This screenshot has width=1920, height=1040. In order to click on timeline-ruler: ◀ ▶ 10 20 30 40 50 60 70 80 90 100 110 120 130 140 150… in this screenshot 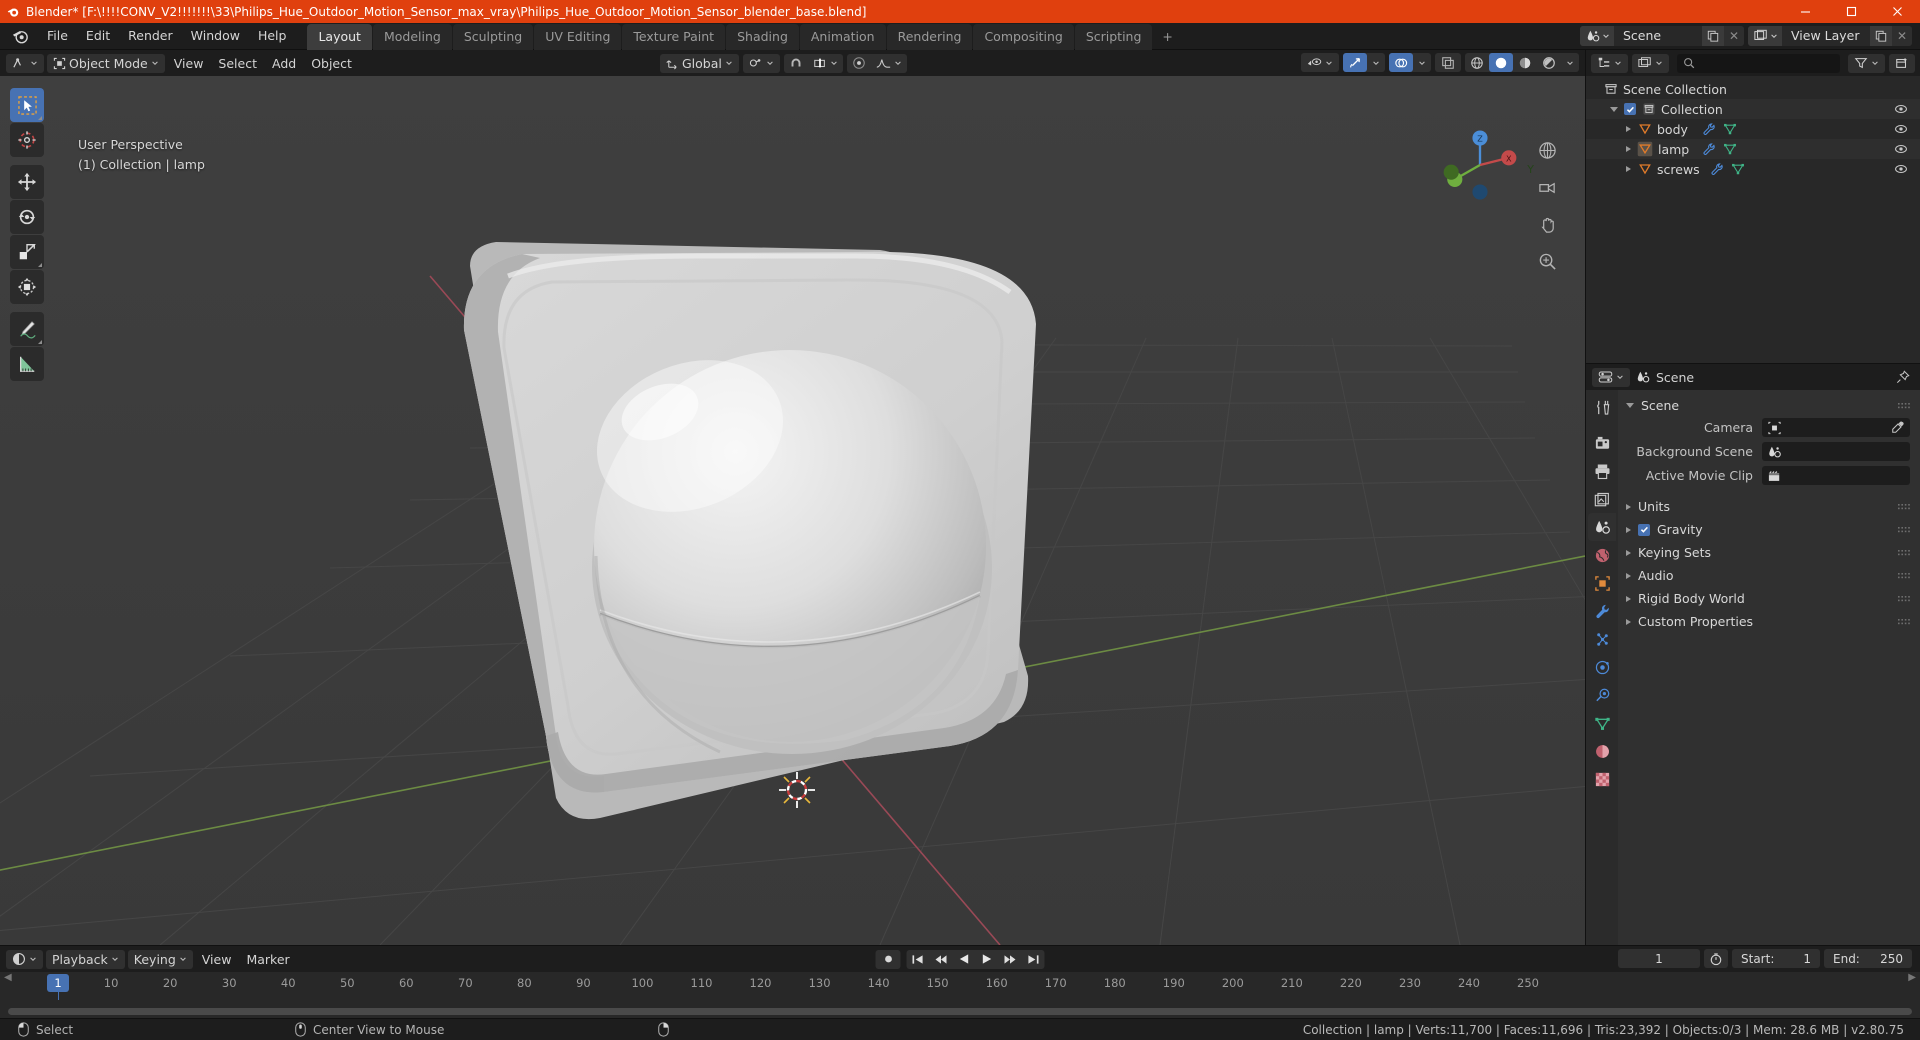, I will do `click(960, 986)`.